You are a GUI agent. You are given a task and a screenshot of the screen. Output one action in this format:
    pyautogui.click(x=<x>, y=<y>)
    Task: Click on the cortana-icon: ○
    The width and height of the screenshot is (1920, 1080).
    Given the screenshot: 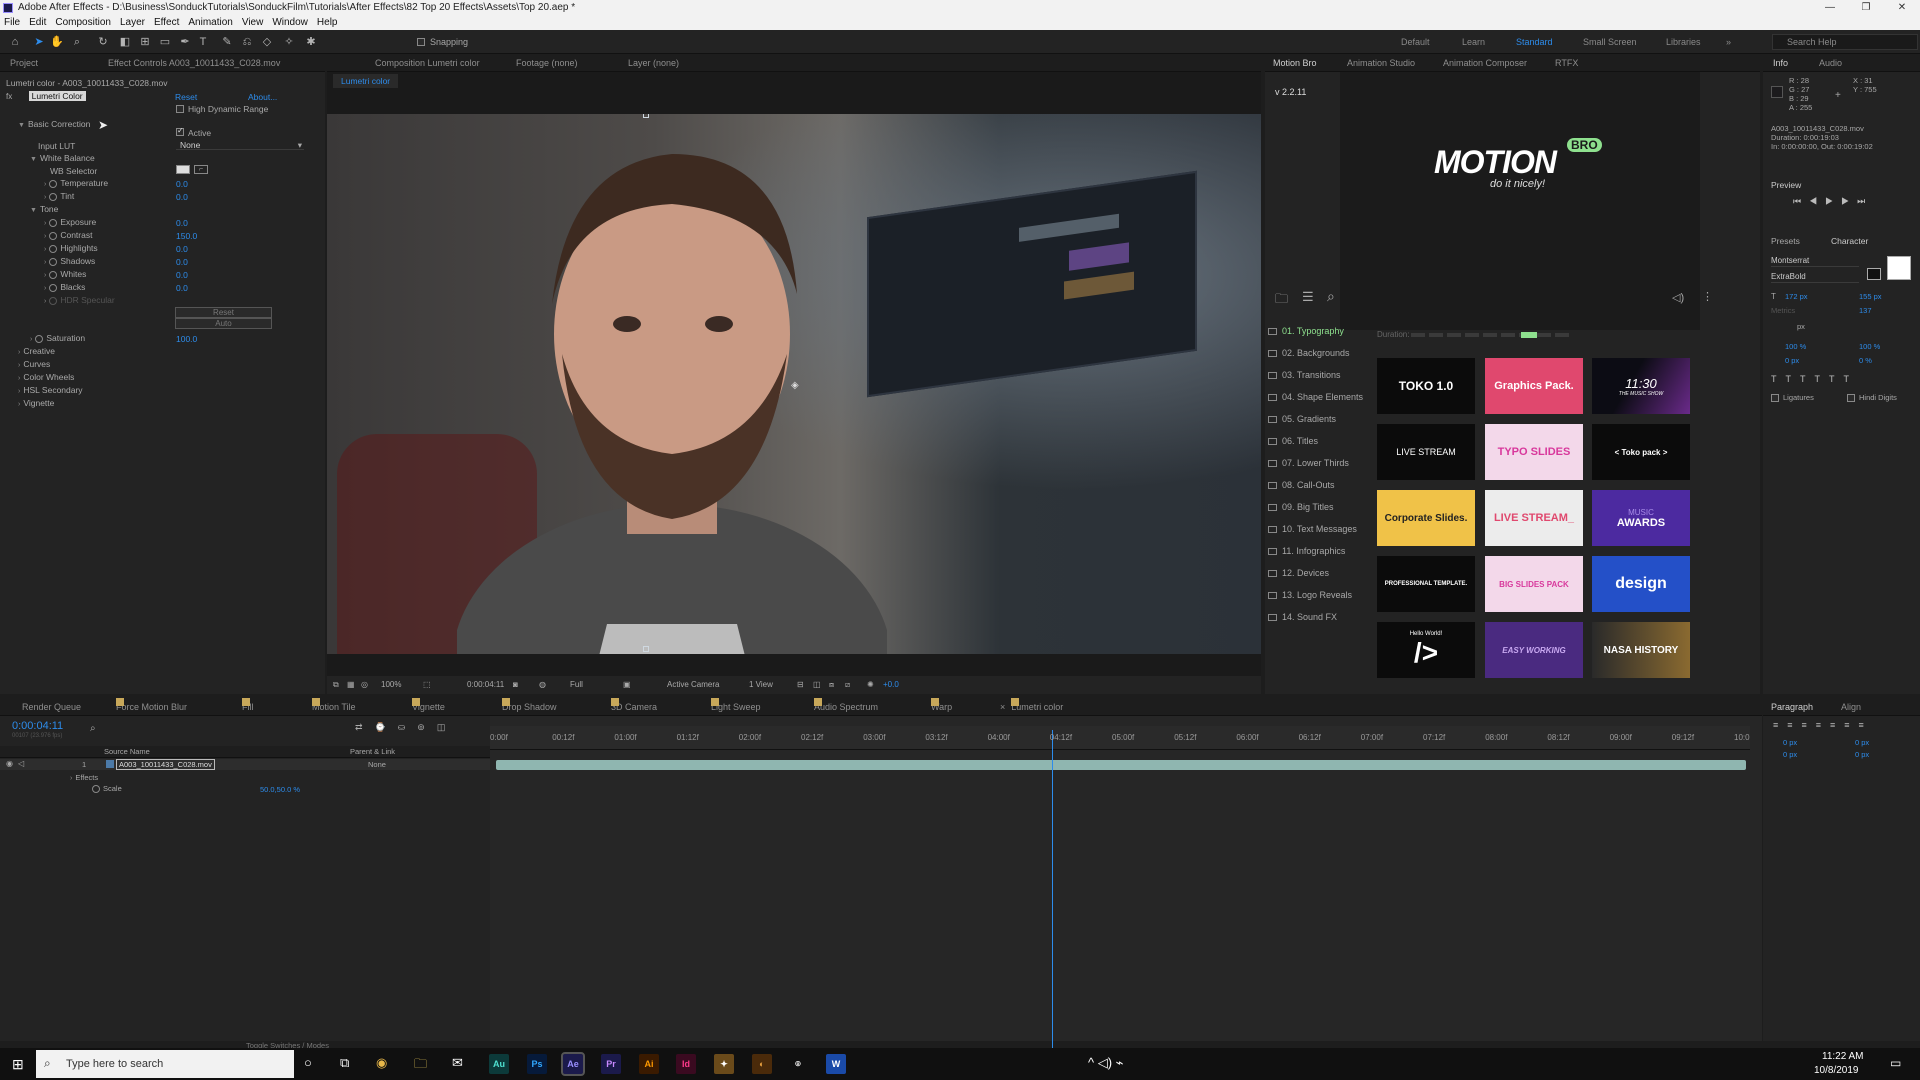 What is the action you would take?
    pyautogui.click(x=308, y=1062)
    